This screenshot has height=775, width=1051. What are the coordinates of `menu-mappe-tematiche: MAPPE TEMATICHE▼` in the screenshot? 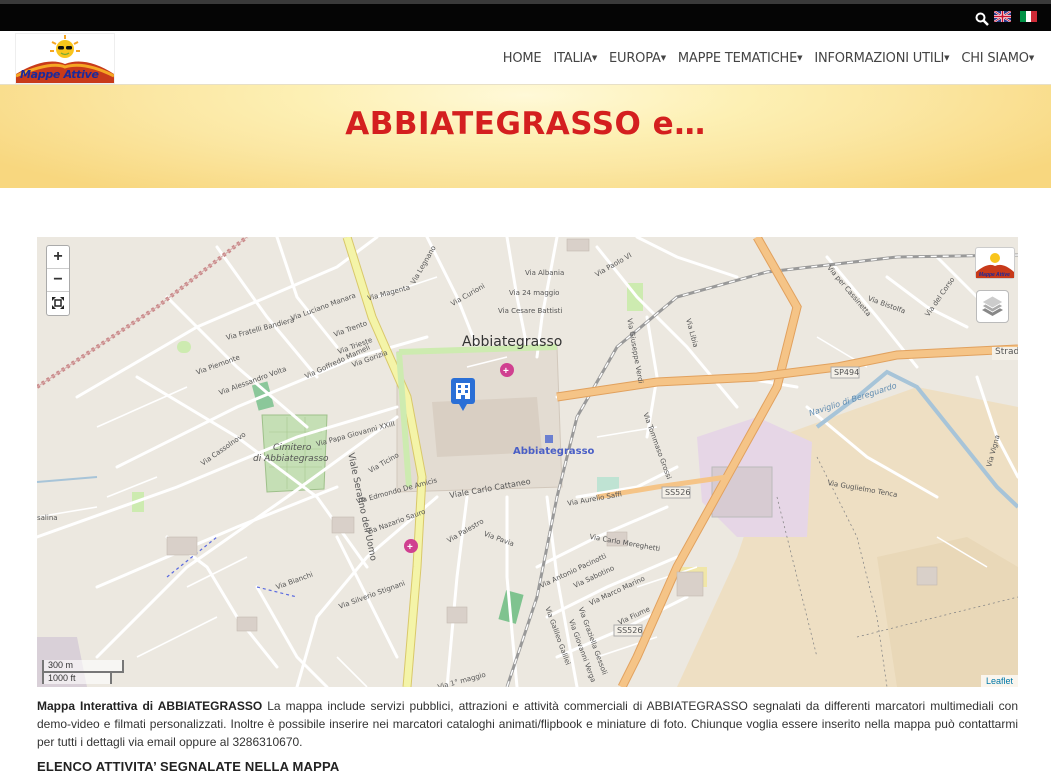 It's located at (740, 58).